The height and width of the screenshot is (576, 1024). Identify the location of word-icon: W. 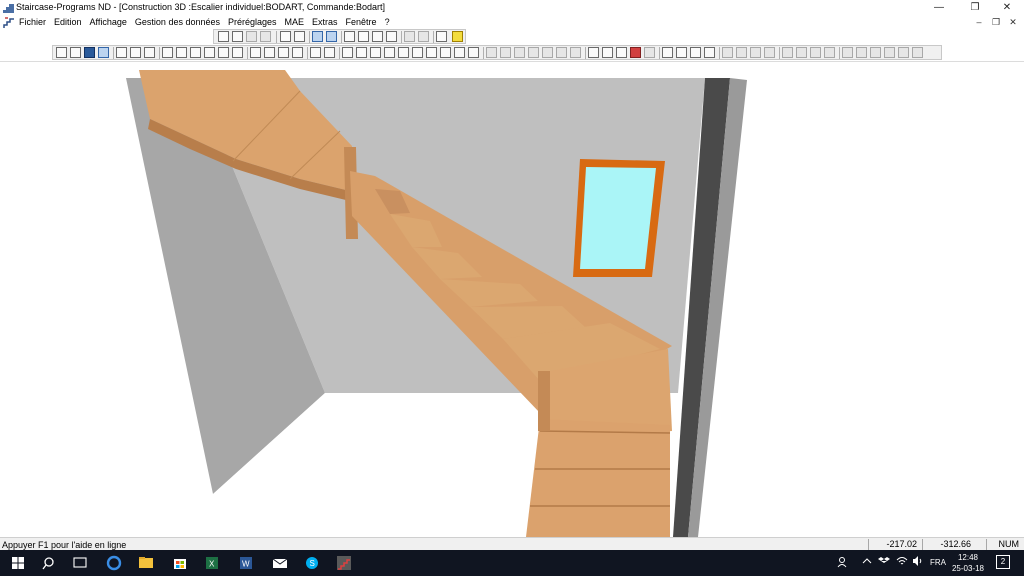
(246, 563).